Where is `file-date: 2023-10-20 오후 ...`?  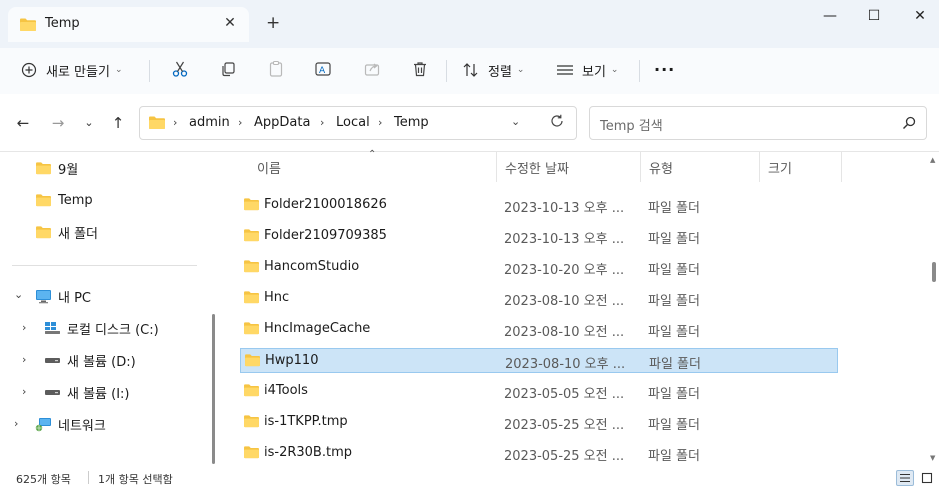
file-date: 2023-10-20 오후 ... is located at coordinates (564, 270).